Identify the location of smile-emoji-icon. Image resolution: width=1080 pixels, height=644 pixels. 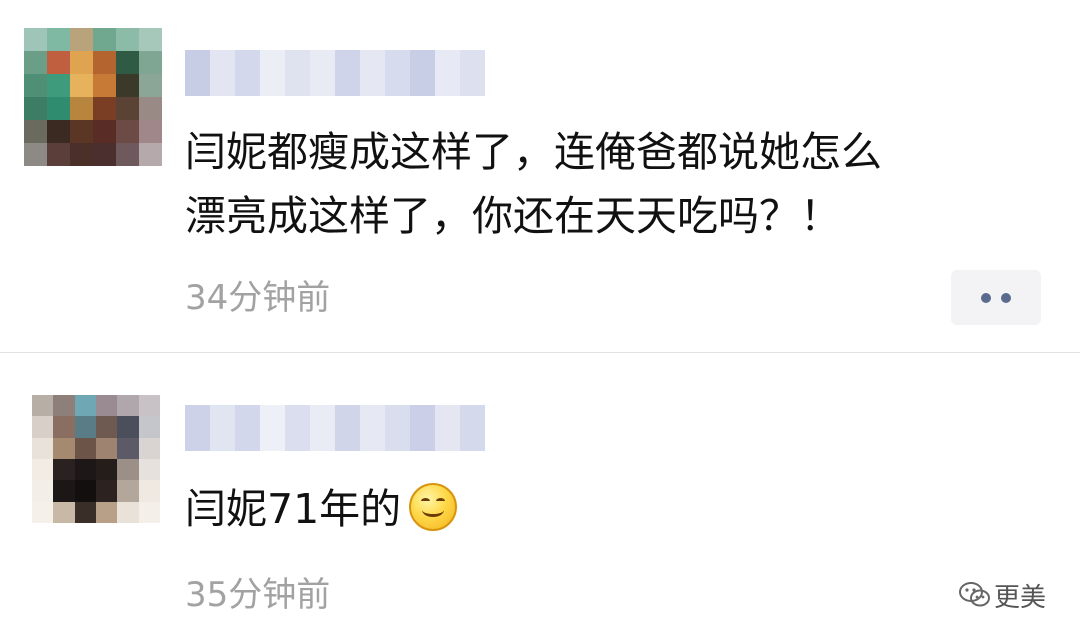
(433, 507).